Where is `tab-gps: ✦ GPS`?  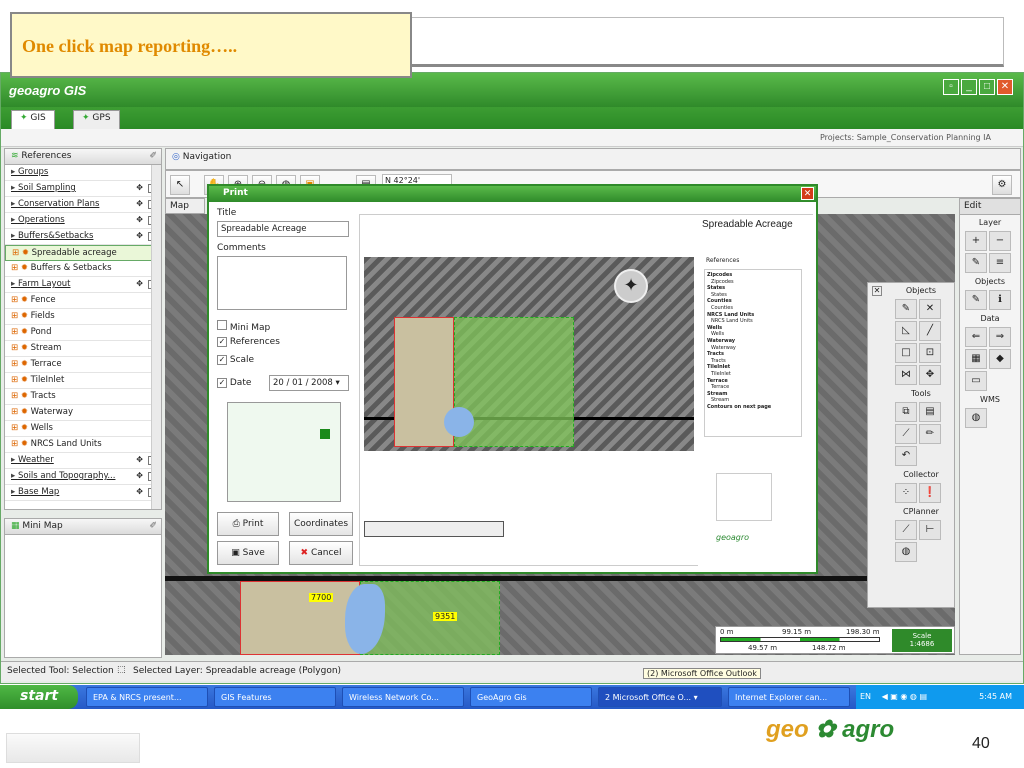
tab-gps: ✦ GPS is located at coordinates (96, 119).